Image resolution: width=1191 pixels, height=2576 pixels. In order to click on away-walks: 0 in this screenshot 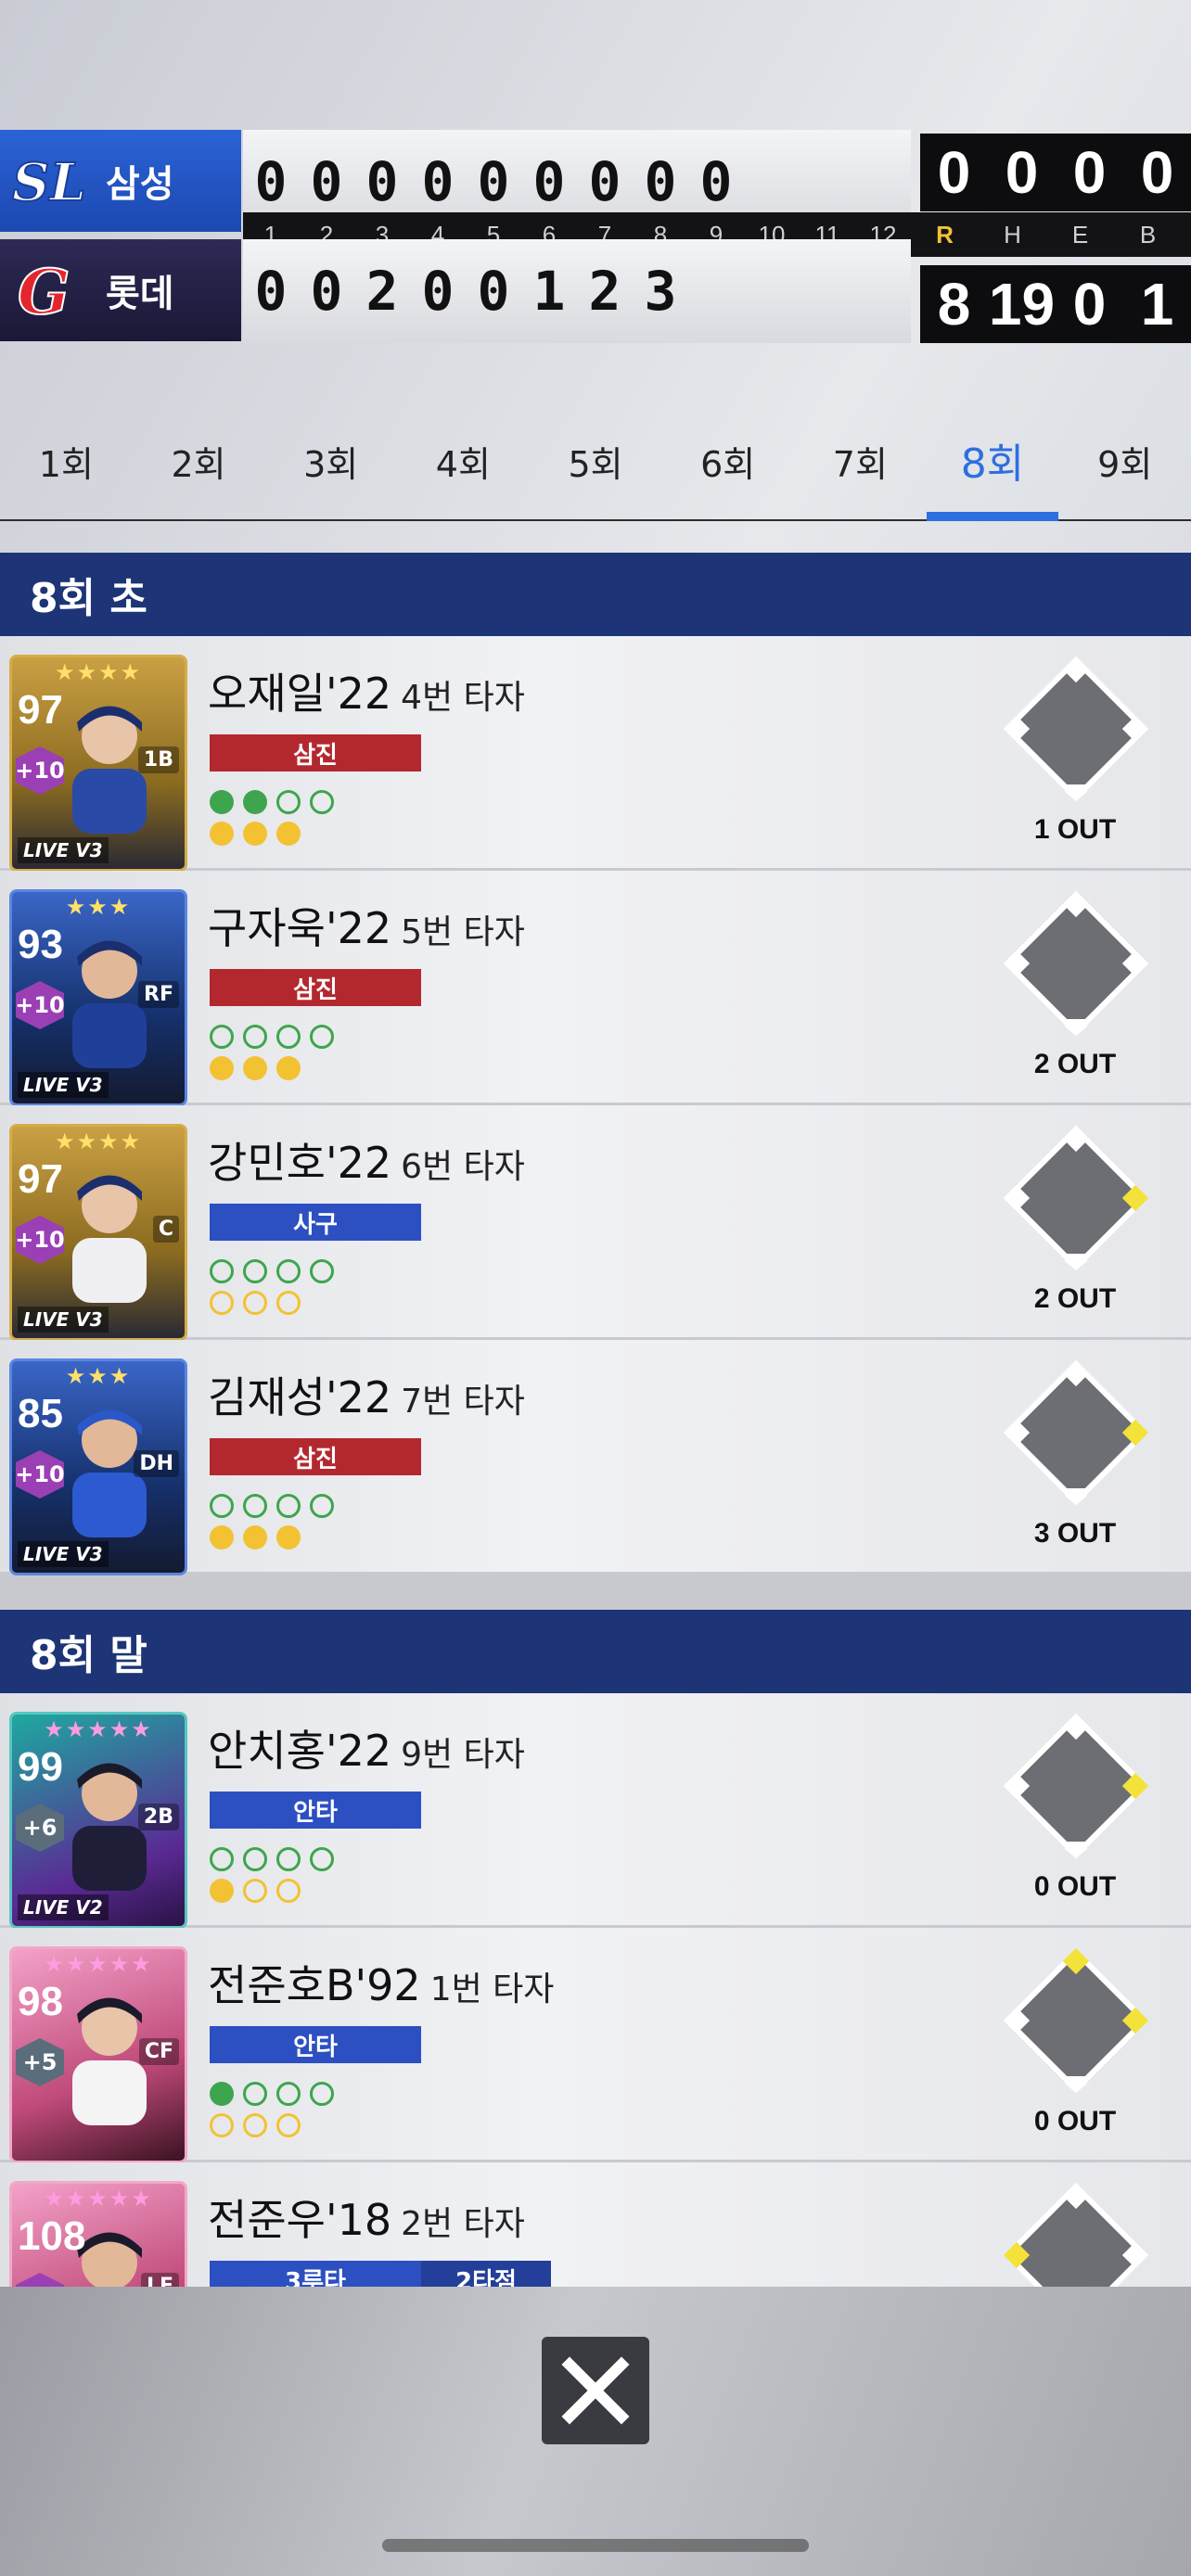, I will do `click(1157, 172)`.